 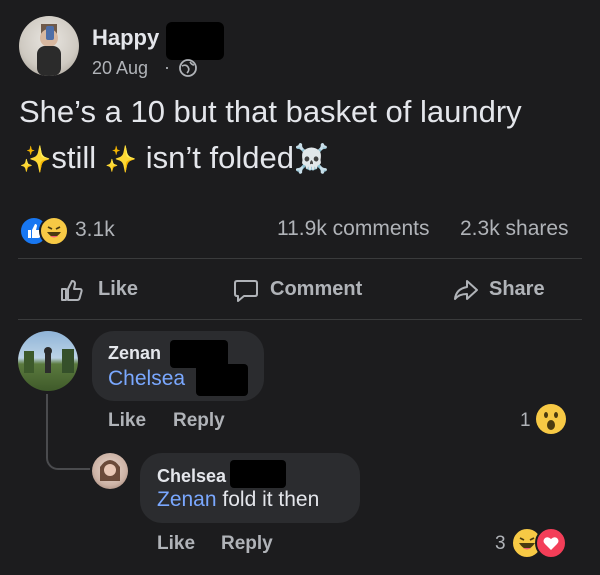 I want to click on share-button-label: Share, so click(x=517, y=289).